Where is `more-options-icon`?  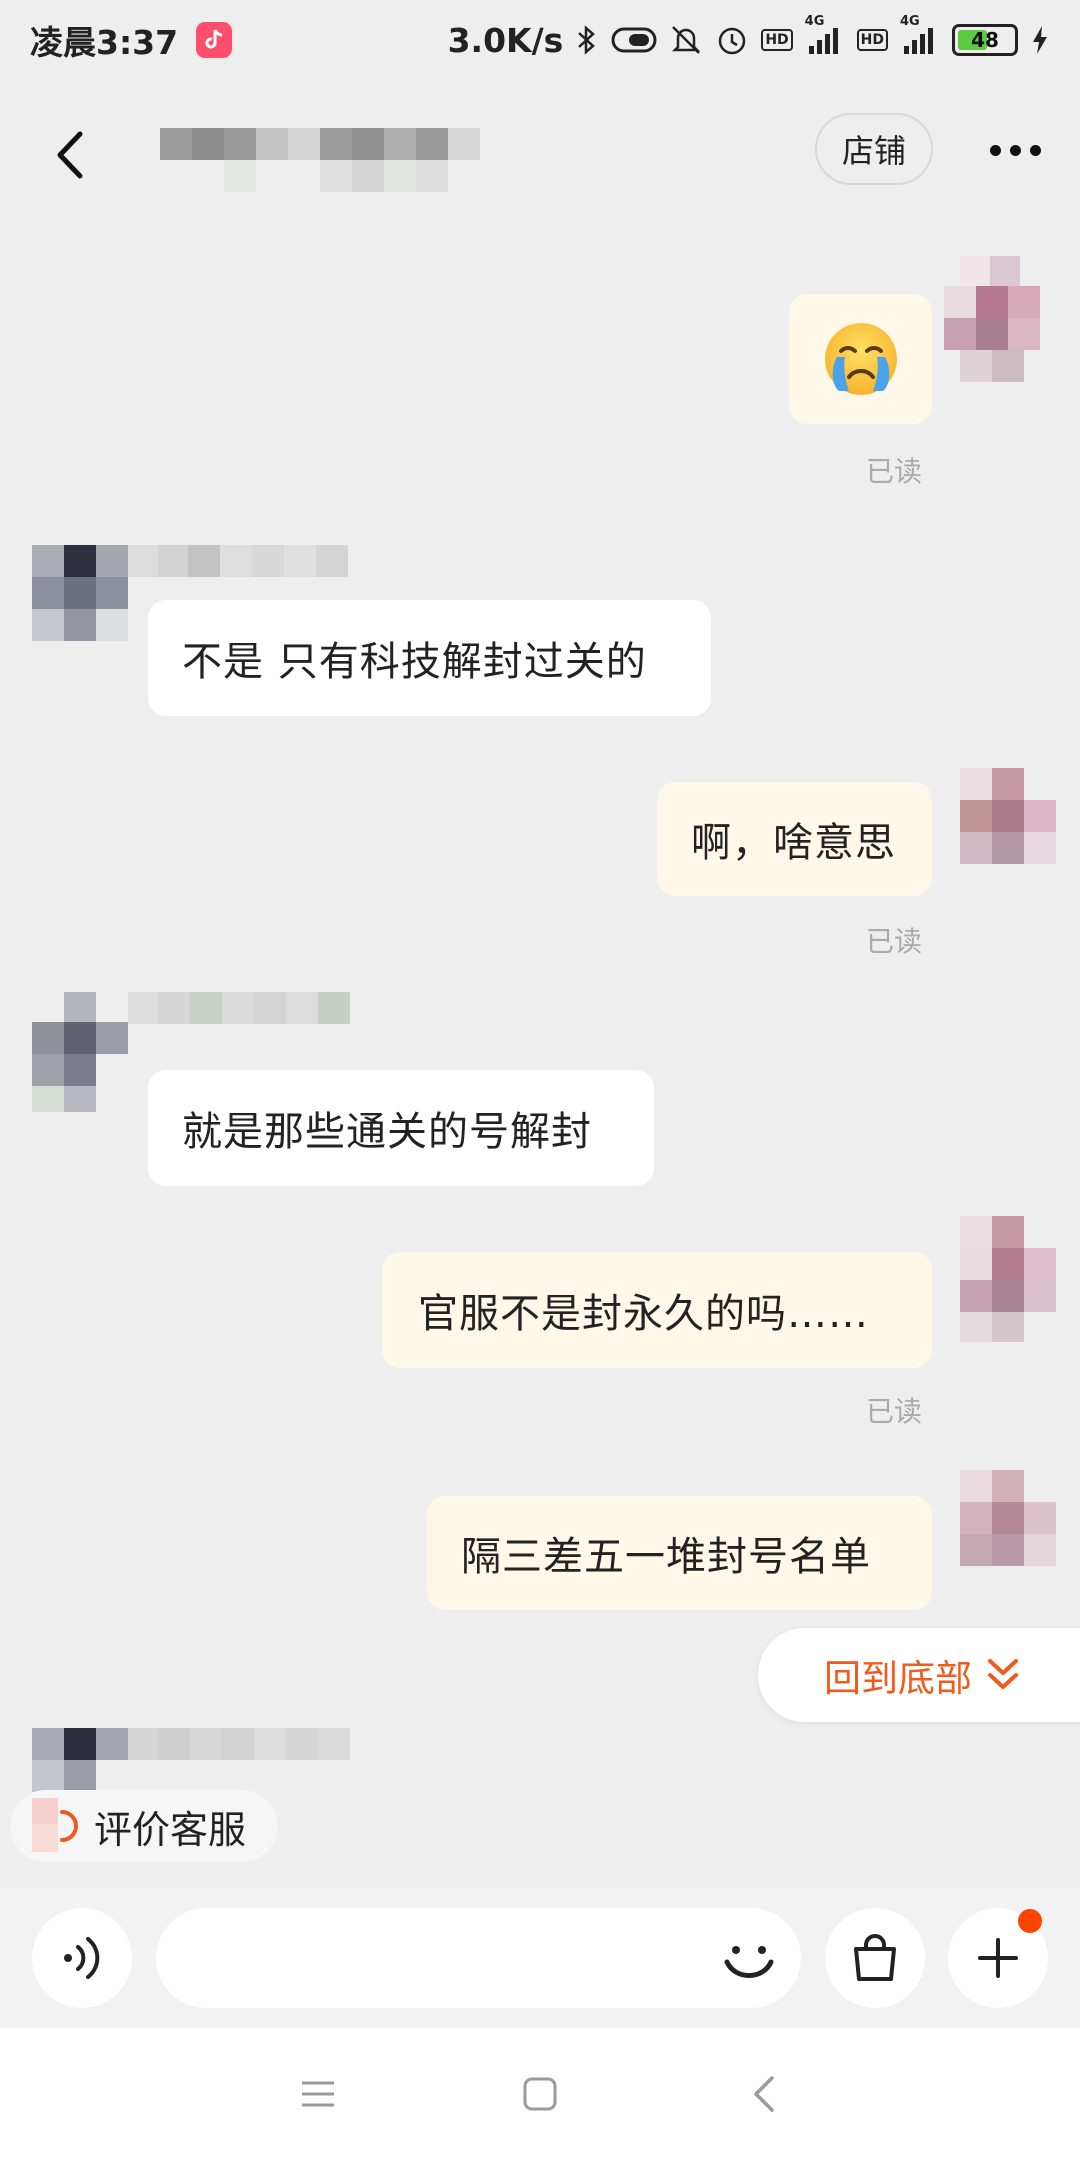 more-options-icon is located at coordinates (1015, 150).